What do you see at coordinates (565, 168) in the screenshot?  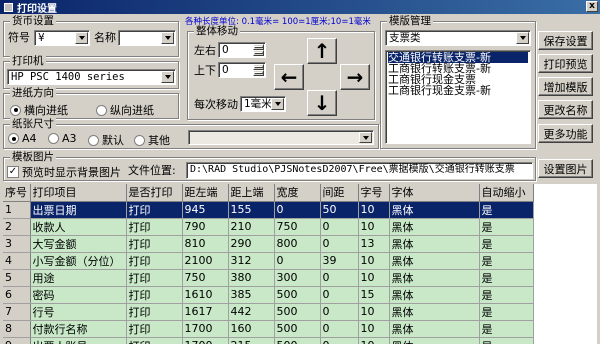 I see `set-image-button: 设置图片` at bounding box center [565, 168].